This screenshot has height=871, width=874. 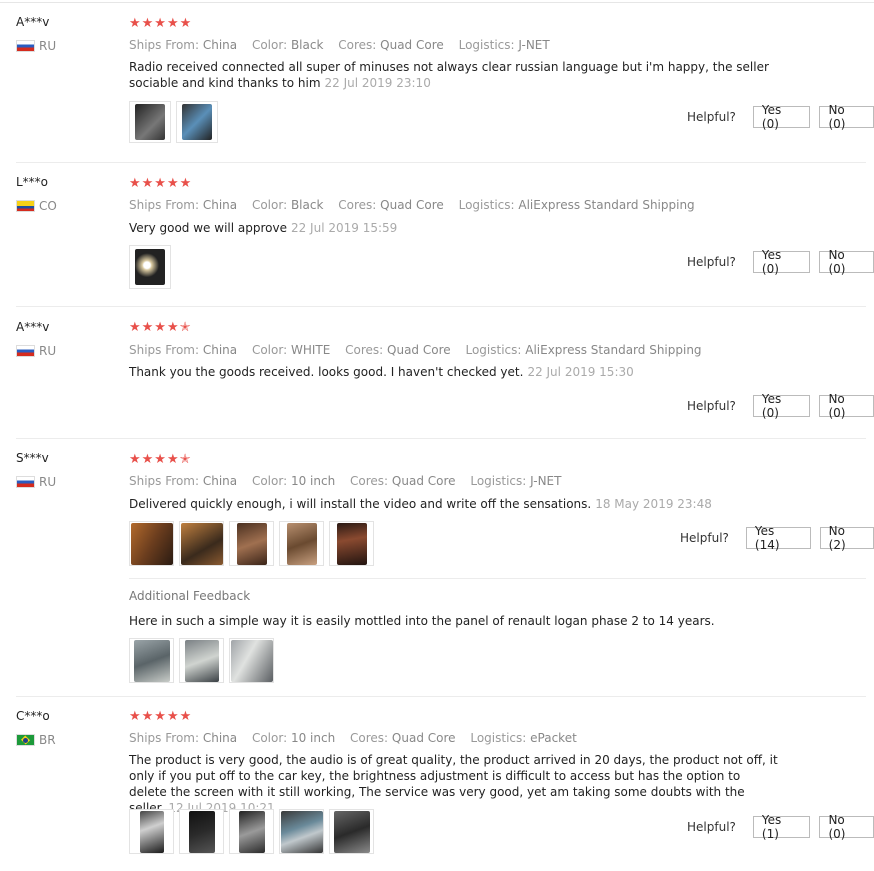 What do you see at coordinates (32, 182) in the screenshot?
I see `reviewer-name: L***o` at bounding box center [32, 182].